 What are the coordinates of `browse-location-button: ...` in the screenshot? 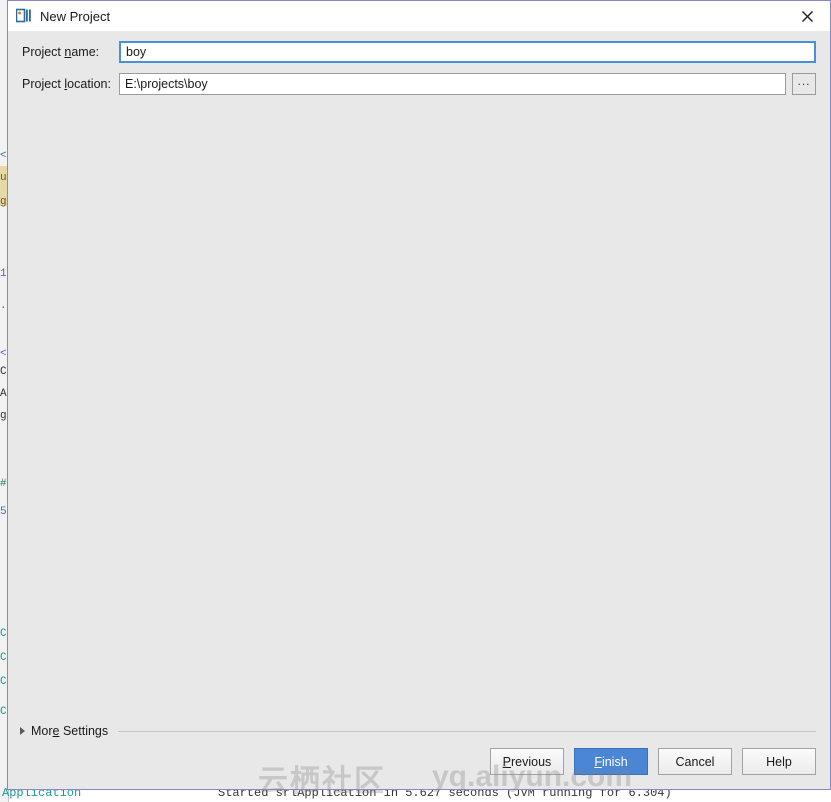 It's located at (804, 84).